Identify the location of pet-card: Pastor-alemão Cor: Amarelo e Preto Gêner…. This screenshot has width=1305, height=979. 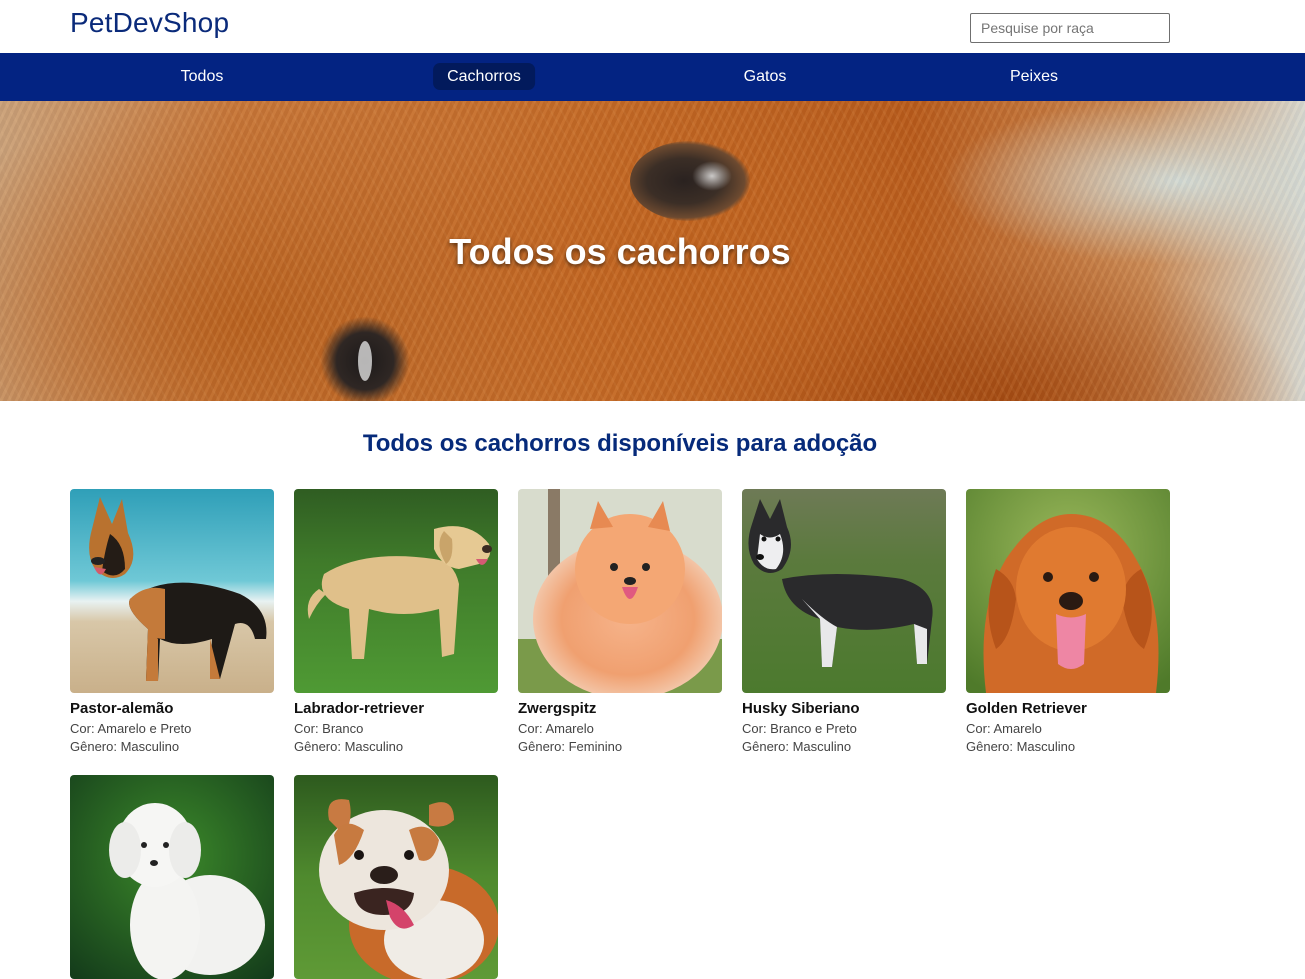
(172, 622).